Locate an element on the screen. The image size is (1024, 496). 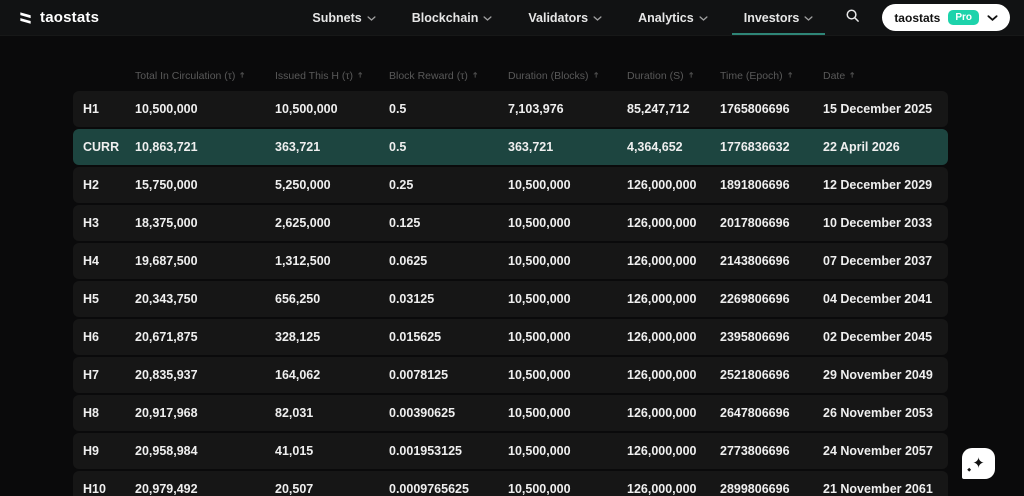
column-header-issued-this-h: Issued This H (τ) is located at coordinates (332, 76).